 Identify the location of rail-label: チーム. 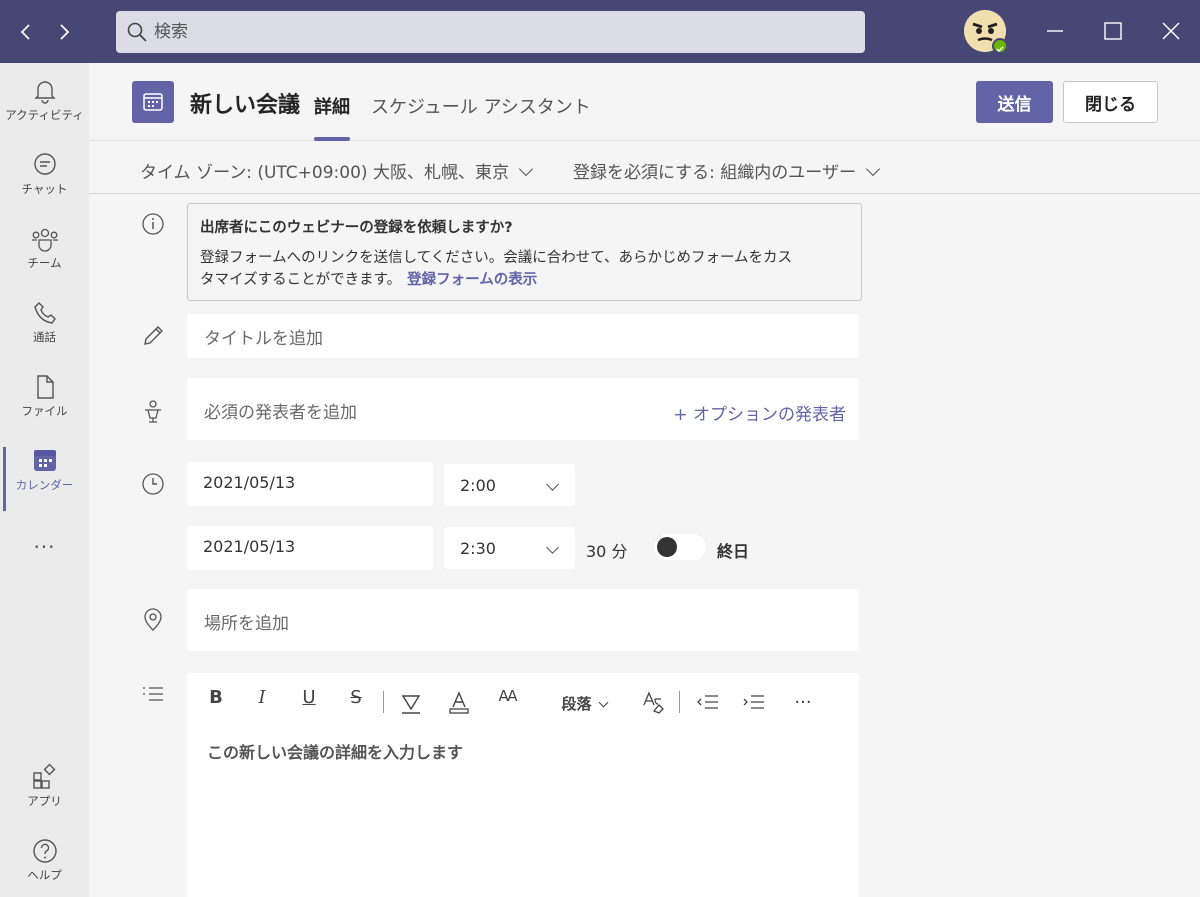
(44, 263).